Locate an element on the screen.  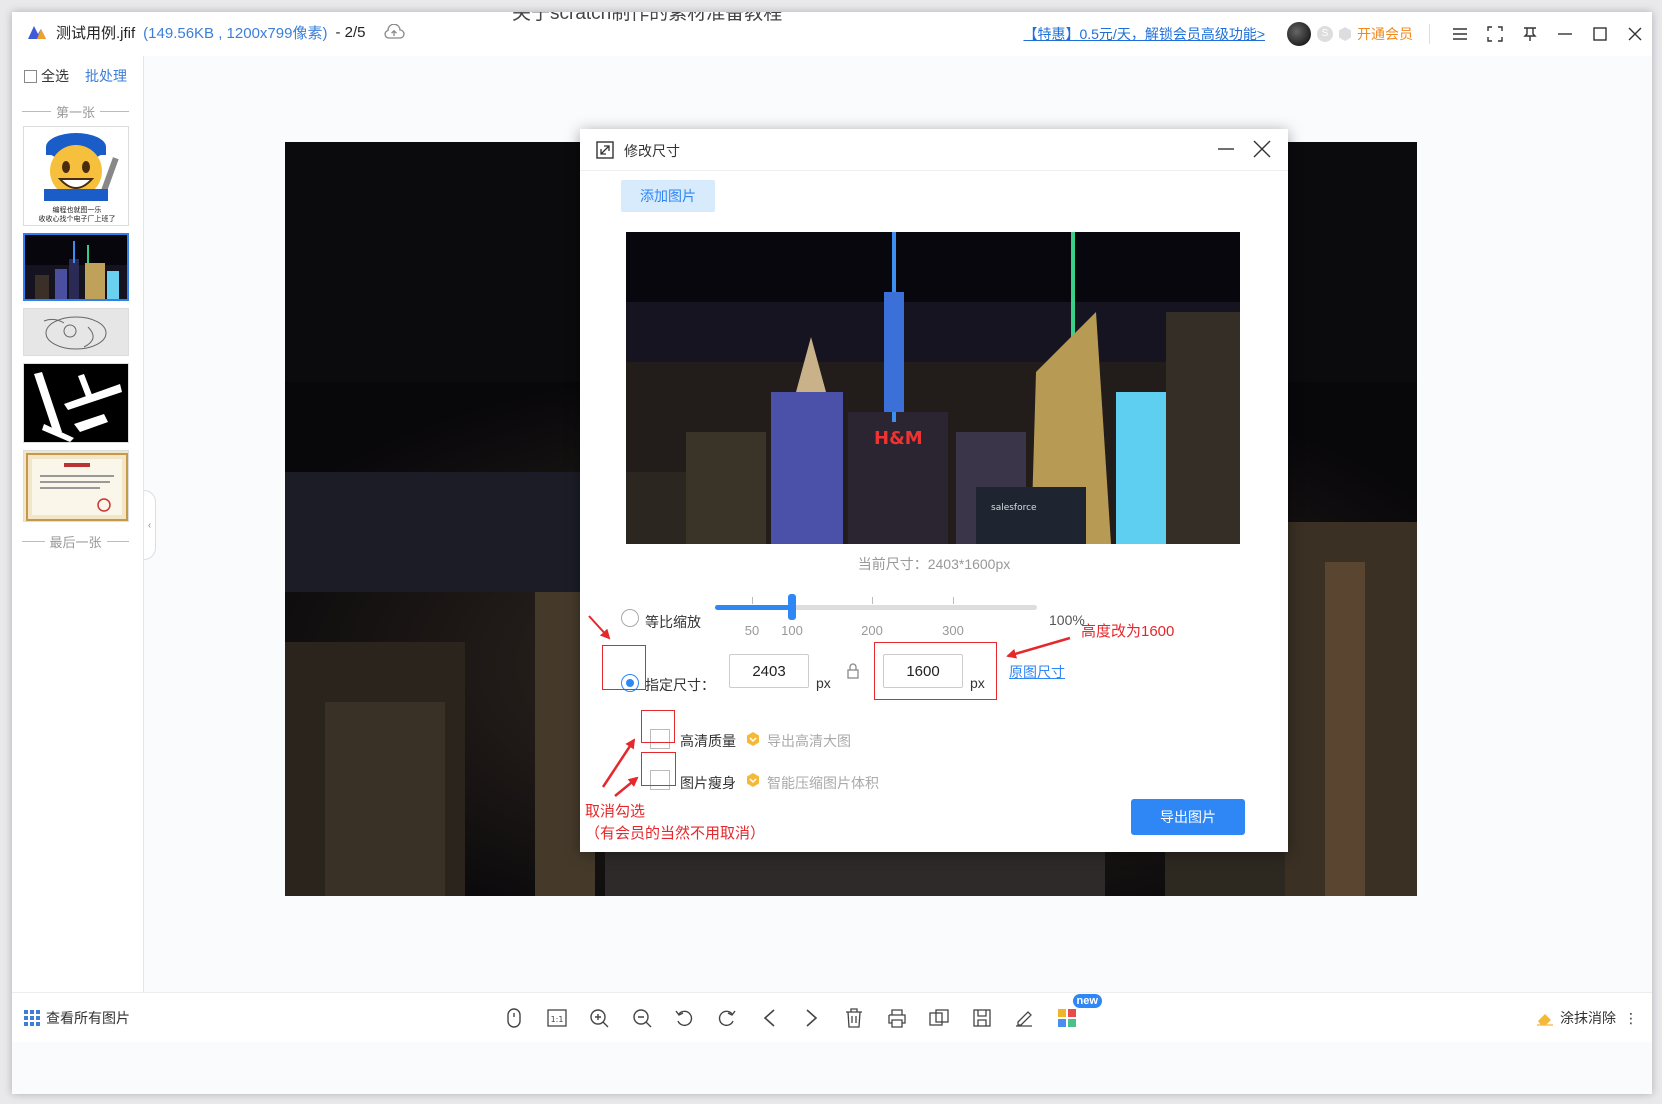
tool-buttons: 1:1 new is located at coordinates (802, 1012).